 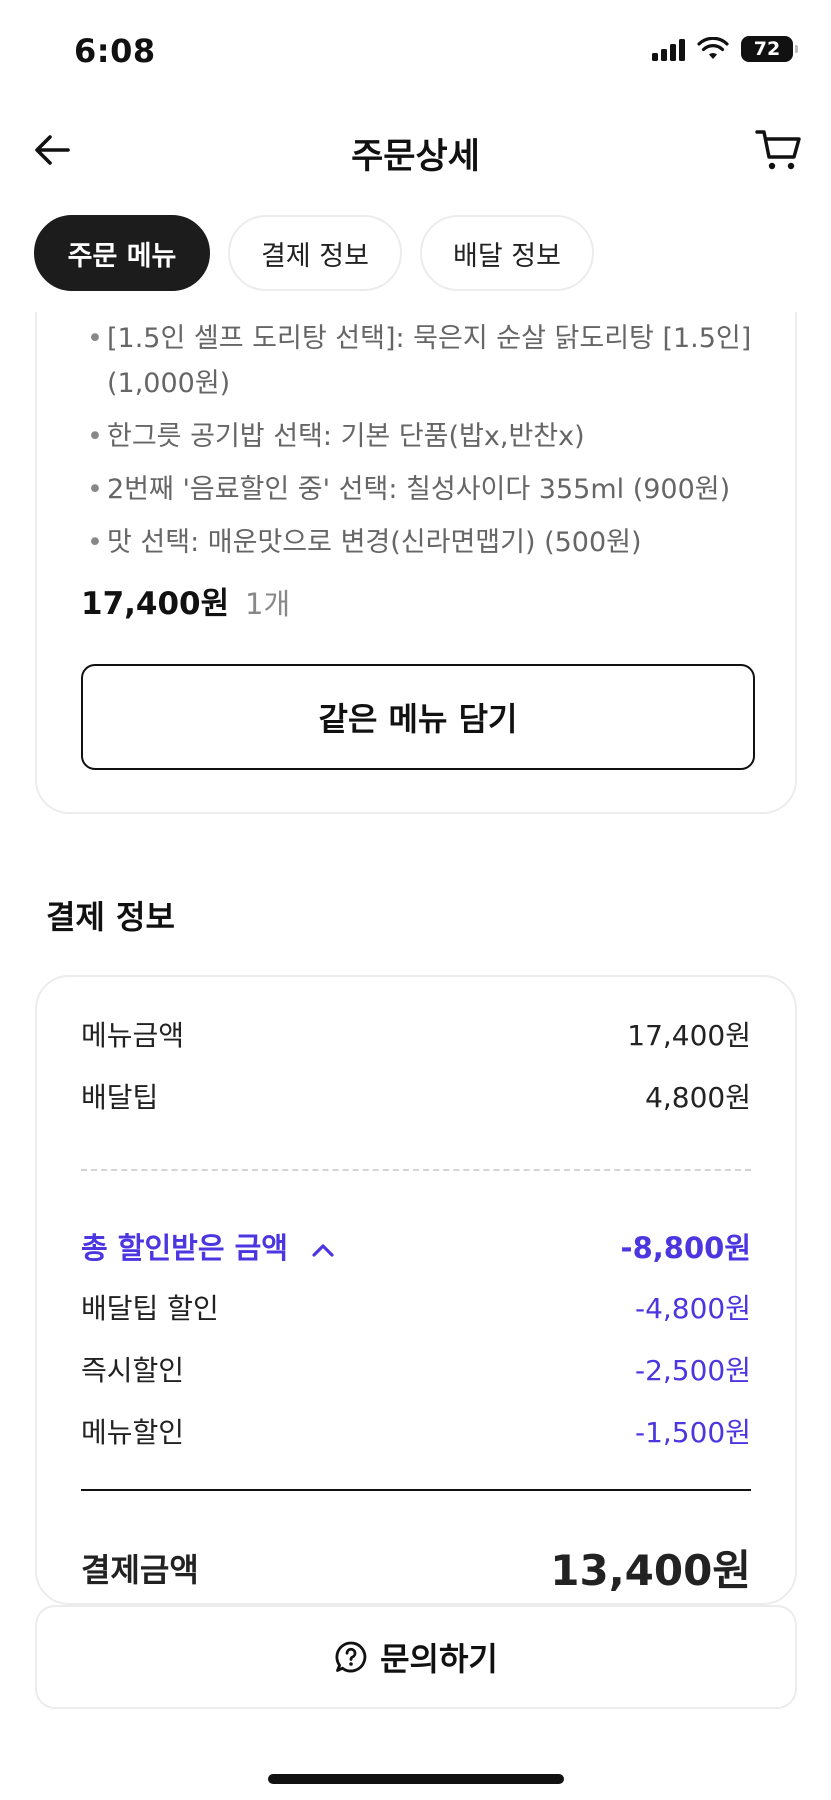 What do you see at coordinates (439, 1659) in the screenshot?
I see `inquiry-label: 문의하기` at bounding box center [439, 1659].